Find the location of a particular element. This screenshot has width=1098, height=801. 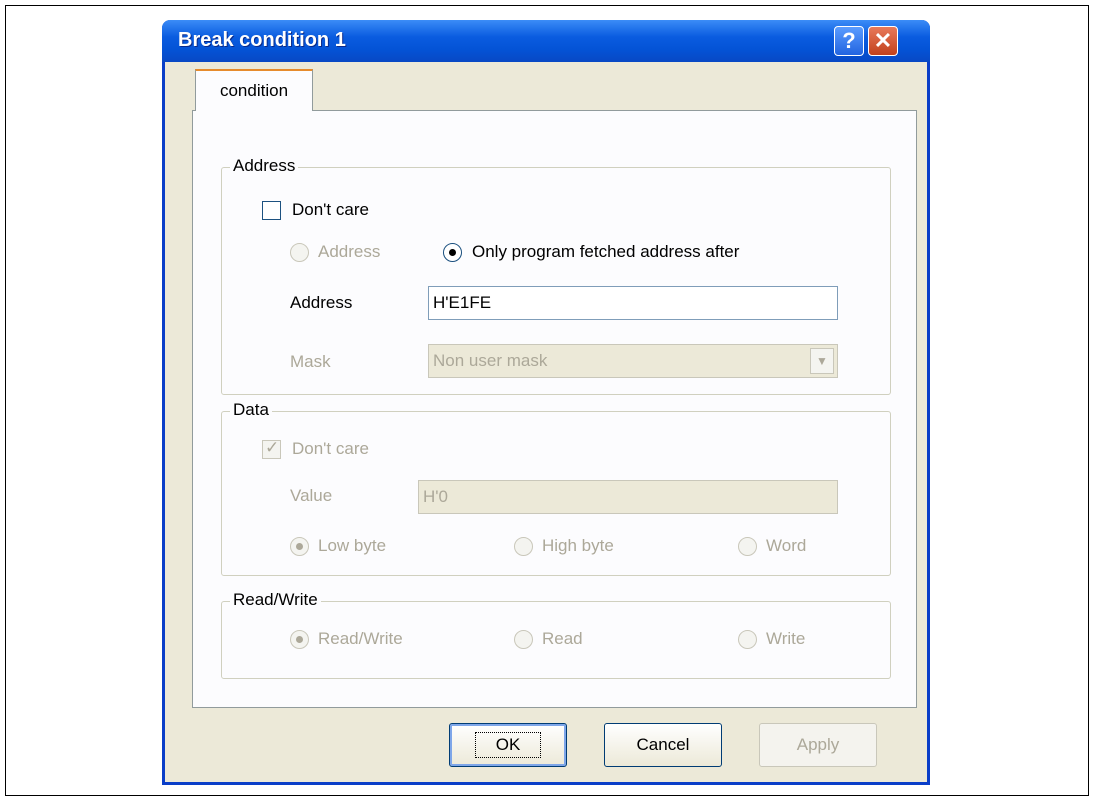

word-radio is located at coordinates (747, 546).